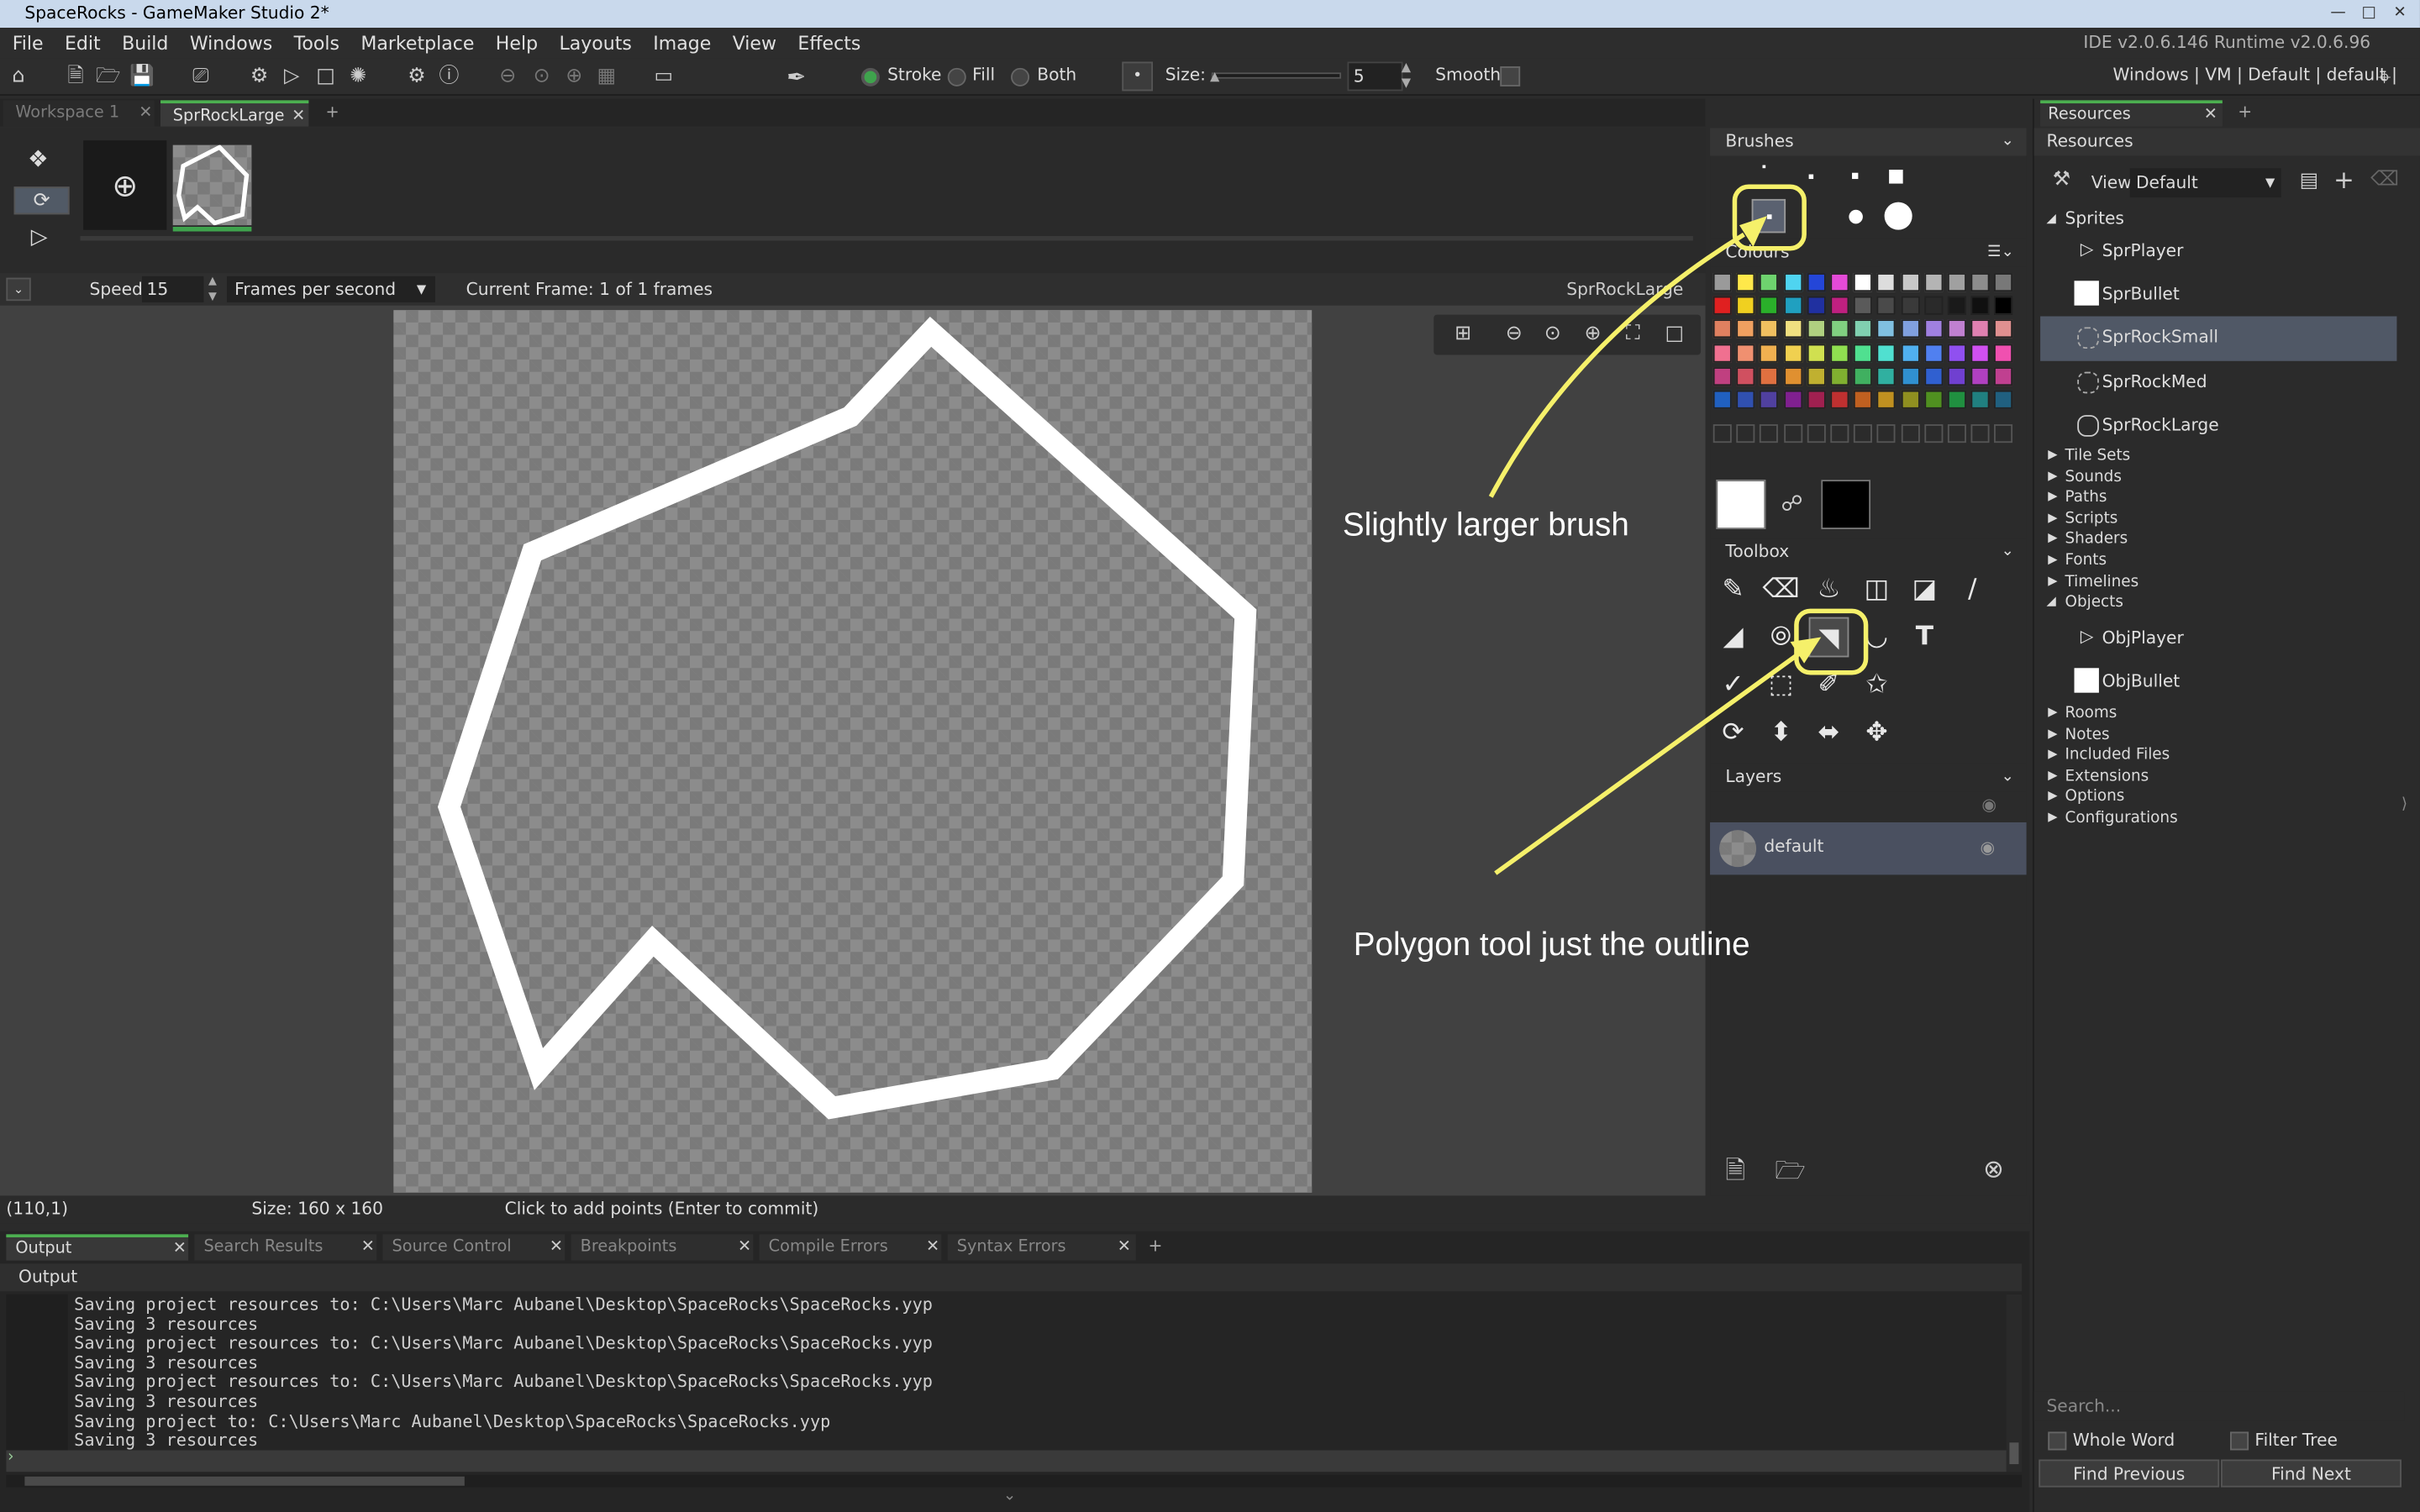 Image resolution: width=2420 pixels, height=1512 pixels. What do you see at coordinates (1769, 217) in the screenshot?
I see `brush-highlight` at bounding box center [1769, 217].